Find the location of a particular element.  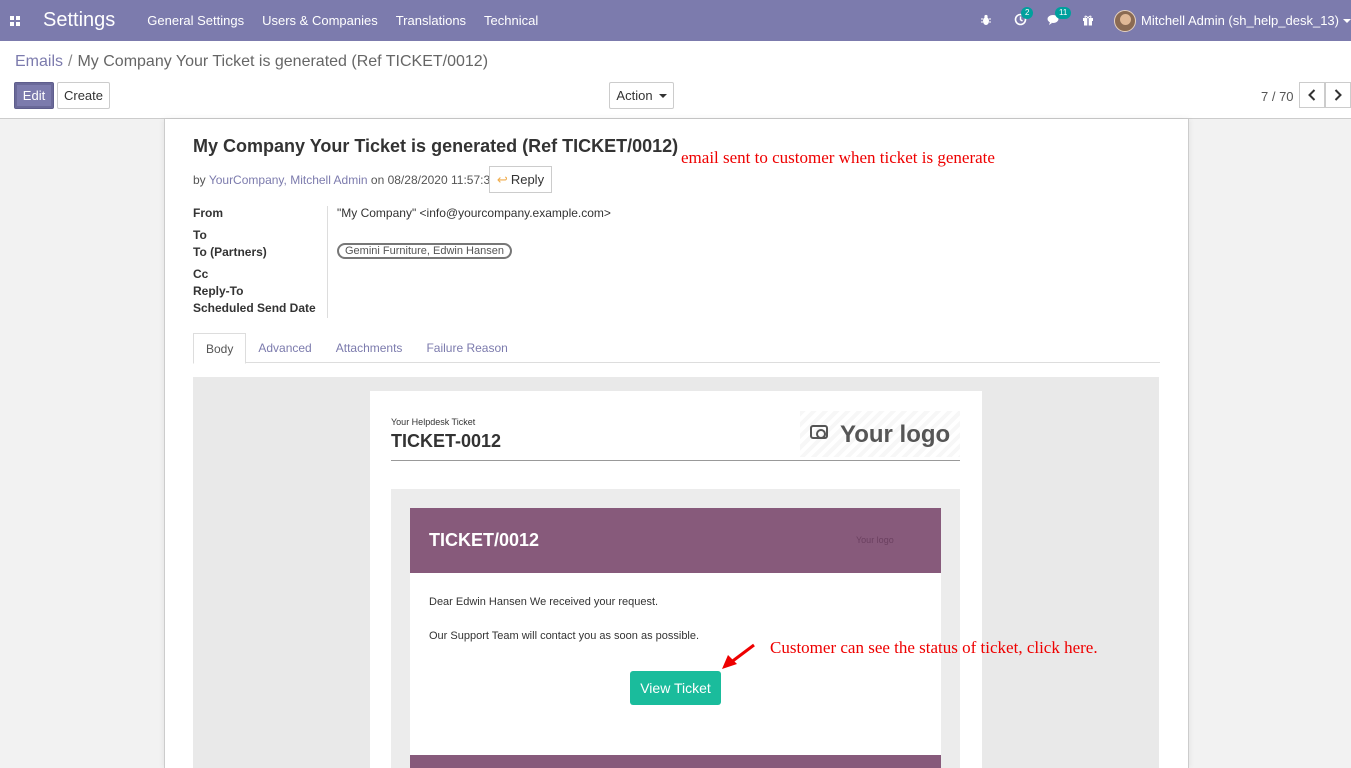

menu-translations: Translations is located at coordinates (431, 20).